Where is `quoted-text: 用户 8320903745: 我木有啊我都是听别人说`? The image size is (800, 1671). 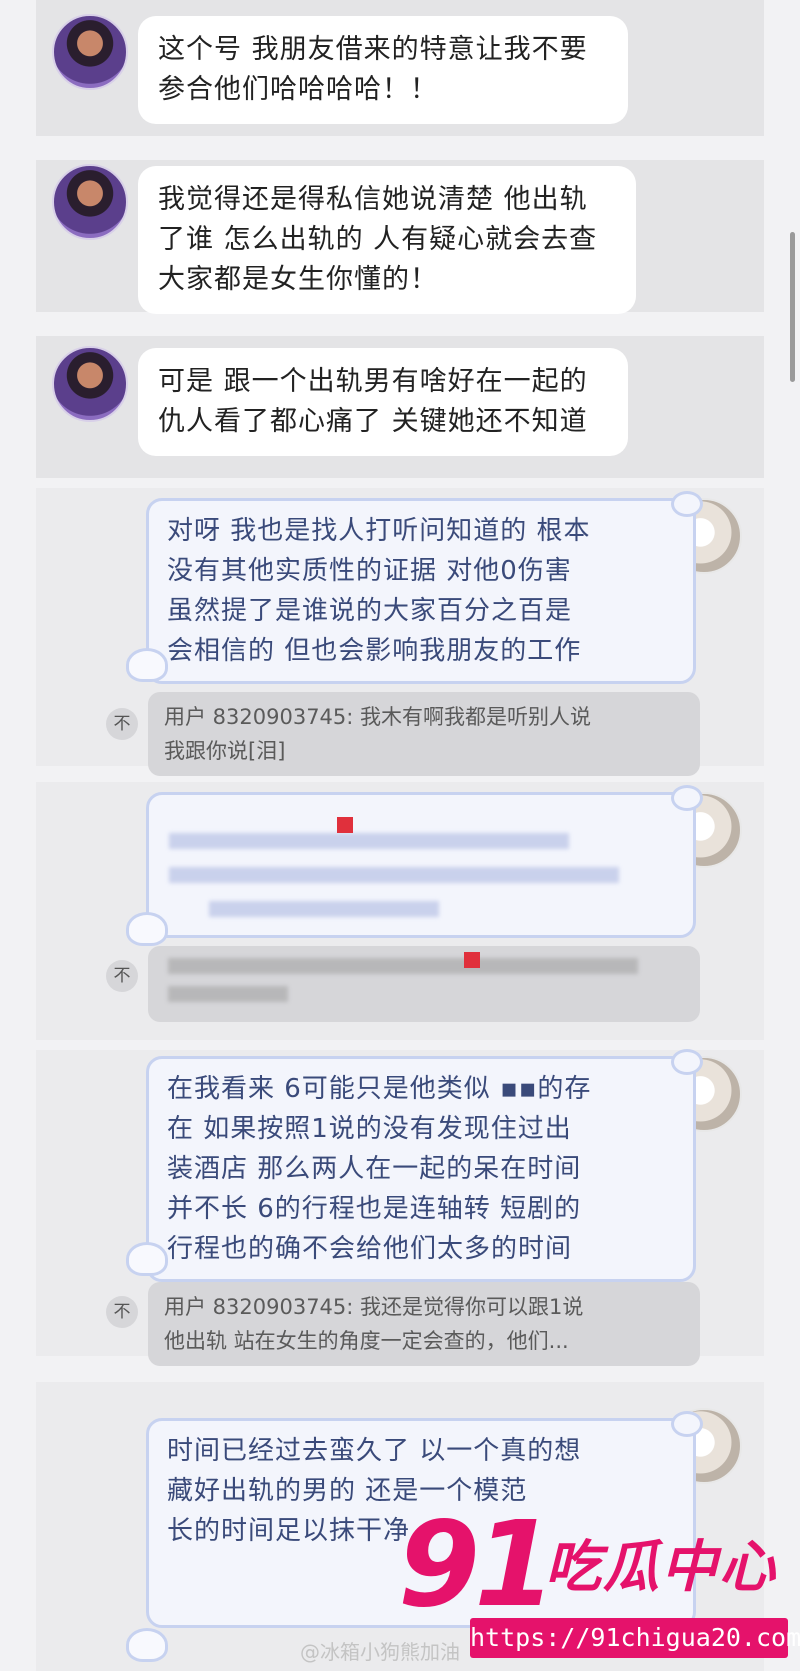 quoted-text: 用户 8320903745: 我木有啊我都是听别人说 is located at coordinates (378, 717).